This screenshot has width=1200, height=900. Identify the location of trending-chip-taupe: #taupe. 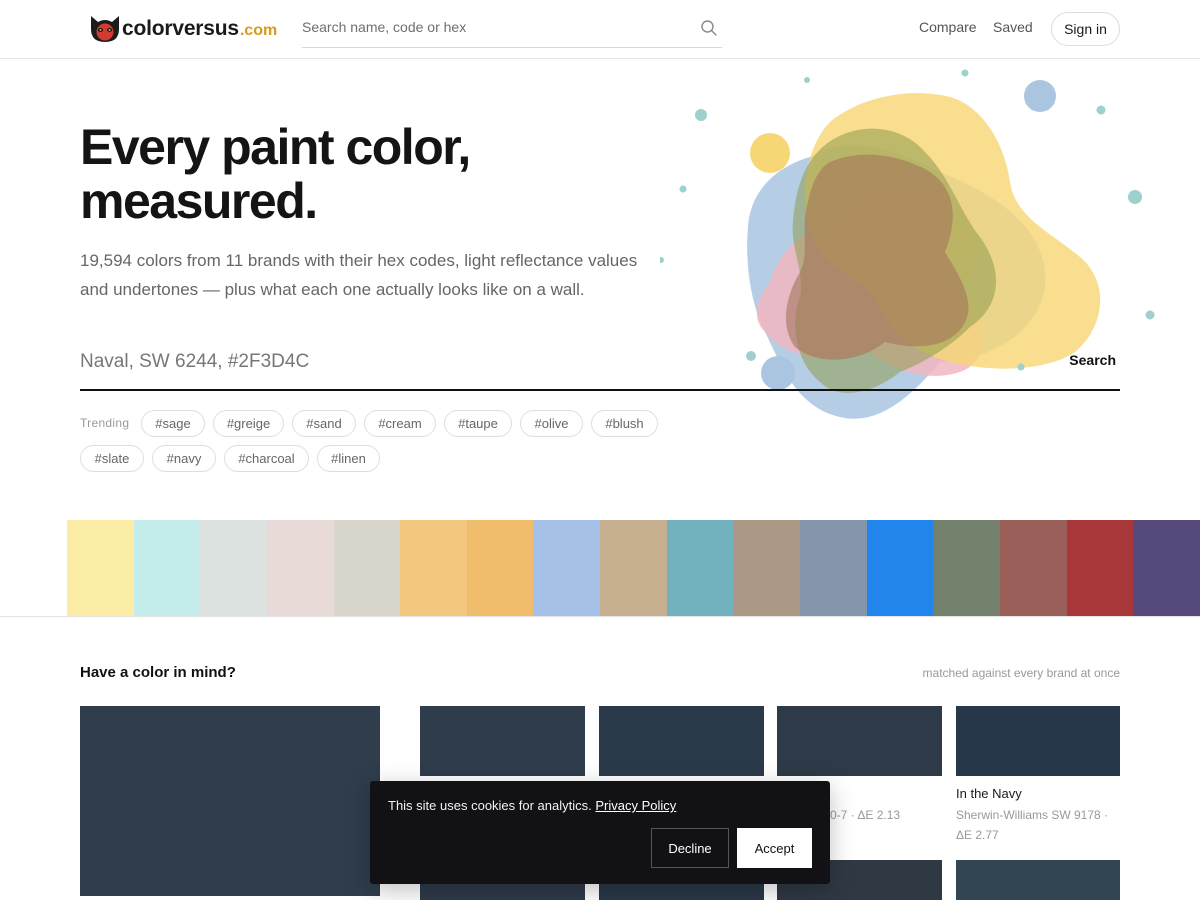
(478, 423).